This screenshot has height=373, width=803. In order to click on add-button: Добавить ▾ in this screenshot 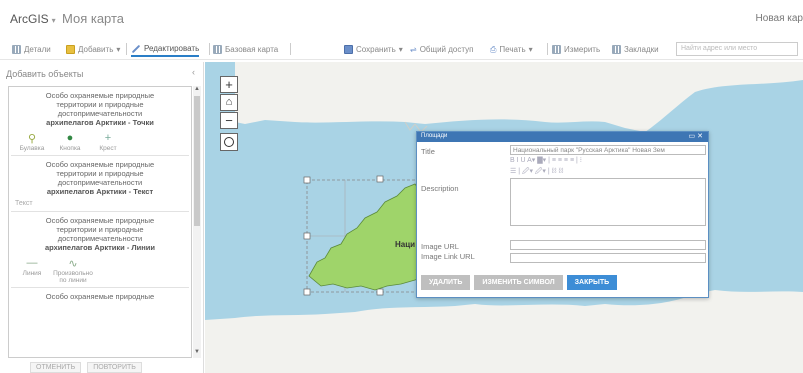, I will do `click(93, 49)`.